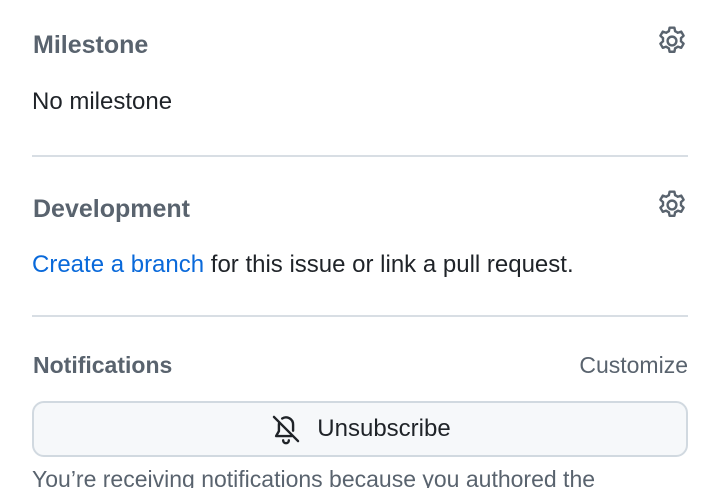 Image resolution: width=720 pixels, height=488 pixels. What do you see at coordinates (102, 101) in the screenshot?
I see `milestone-value: No milestone` at bounding box center [102, 101].